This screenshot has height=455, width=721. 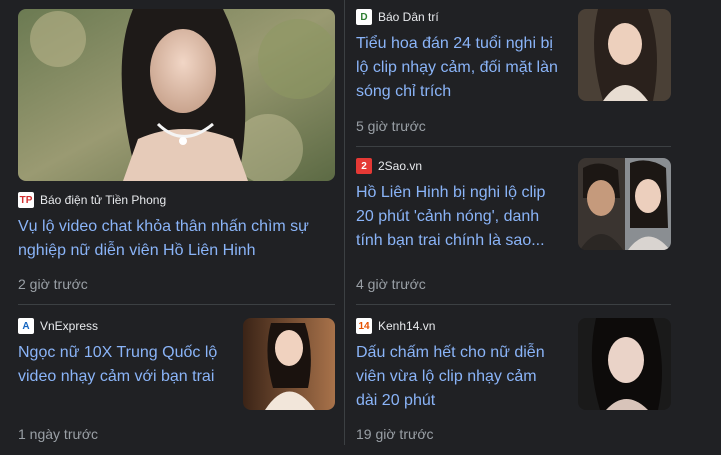 What do you see at coordinates (53, 284) in the screenshot?
I see `timestamp: 2 giờ trước` at bounding box center [53, 284].